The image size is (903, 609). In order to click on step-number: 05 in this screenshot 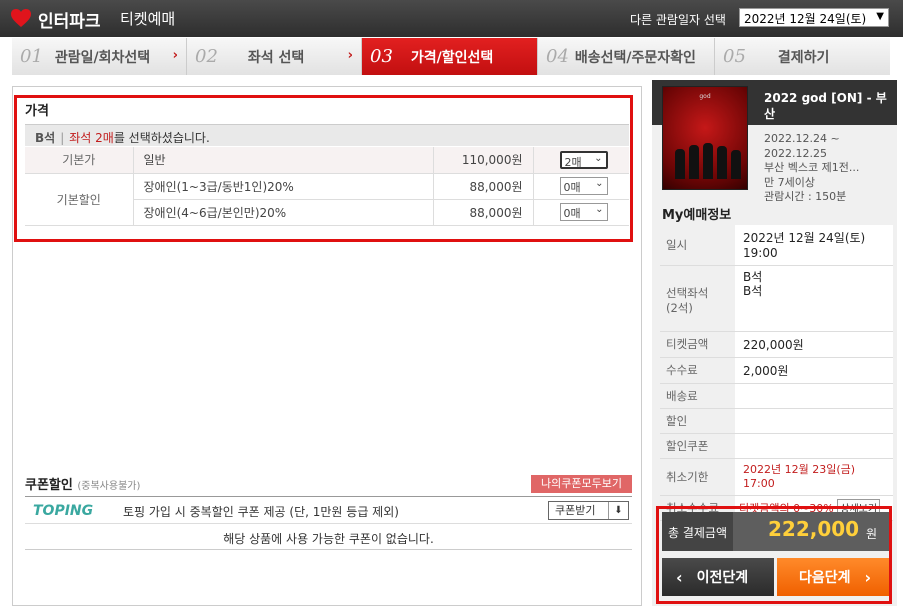, I will do `click(734, 56)`.